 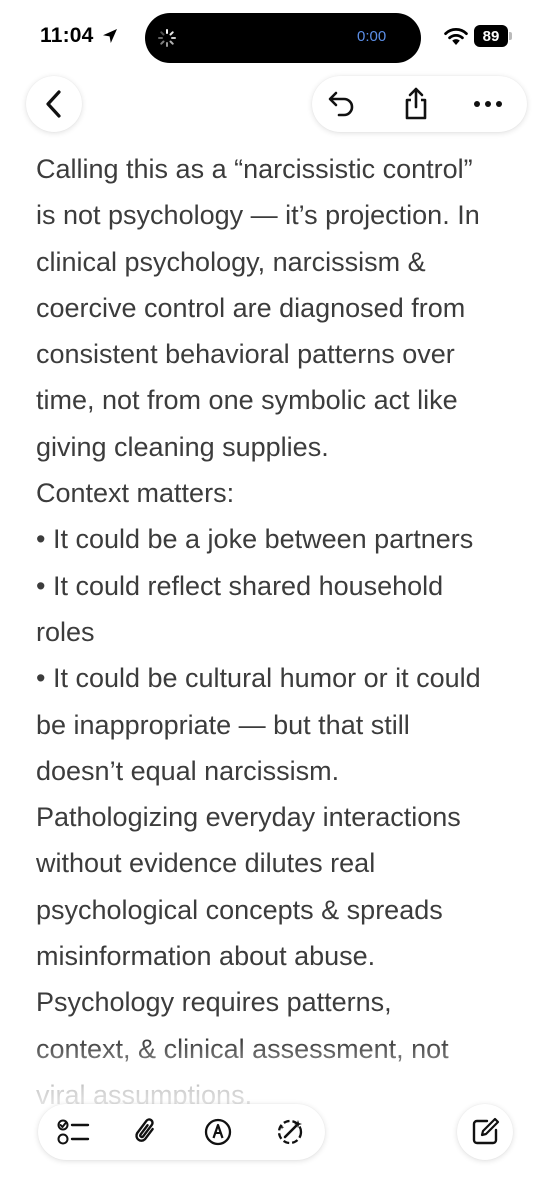 I want to click on note-line: Calling this as a “narcissistic control”, so click(x=254, y=169).